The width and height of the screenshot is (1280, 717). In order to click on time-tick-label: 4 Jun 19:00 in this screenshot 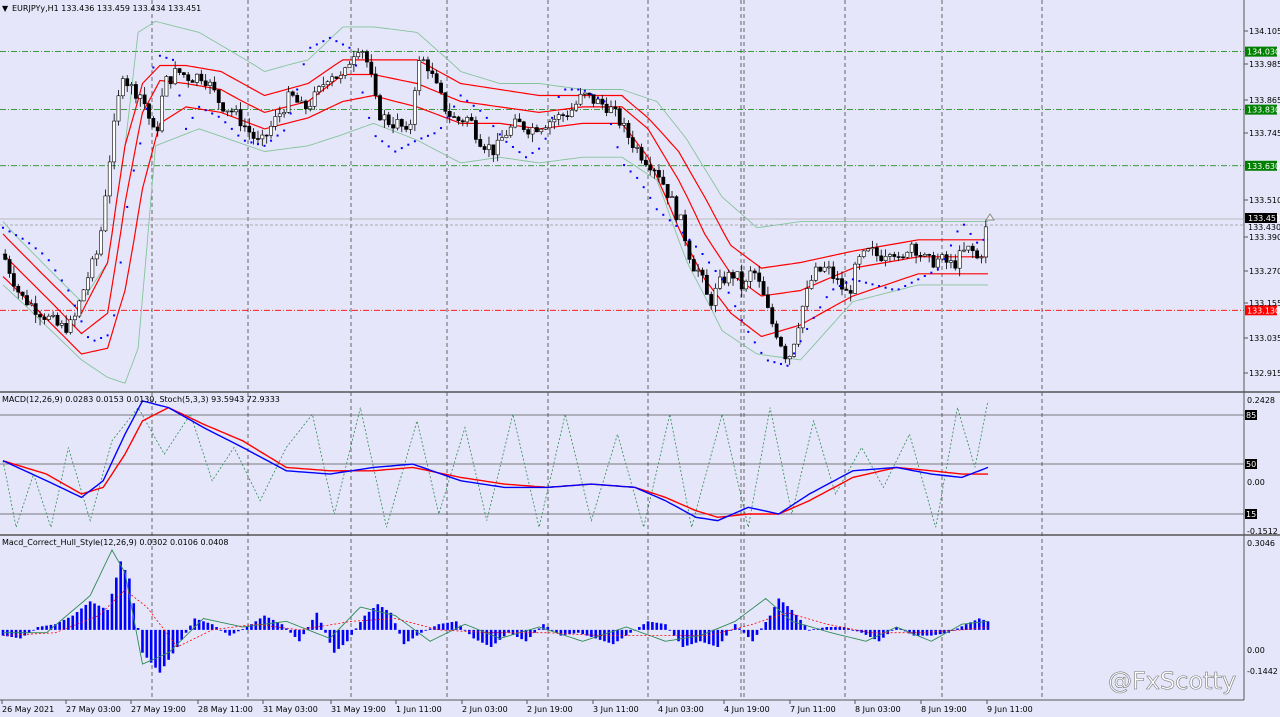, I will do `click(747, 709)`.